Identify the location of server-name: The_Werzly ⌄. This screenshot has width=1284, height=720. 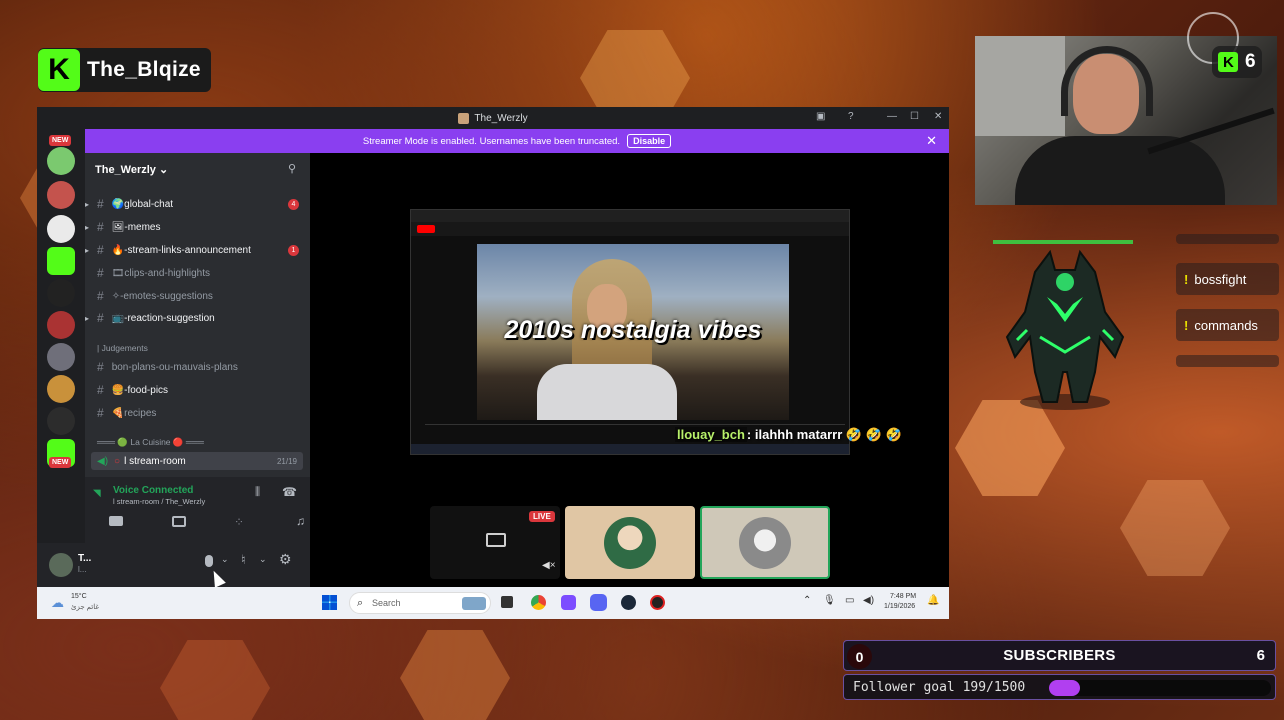
(131, 169).